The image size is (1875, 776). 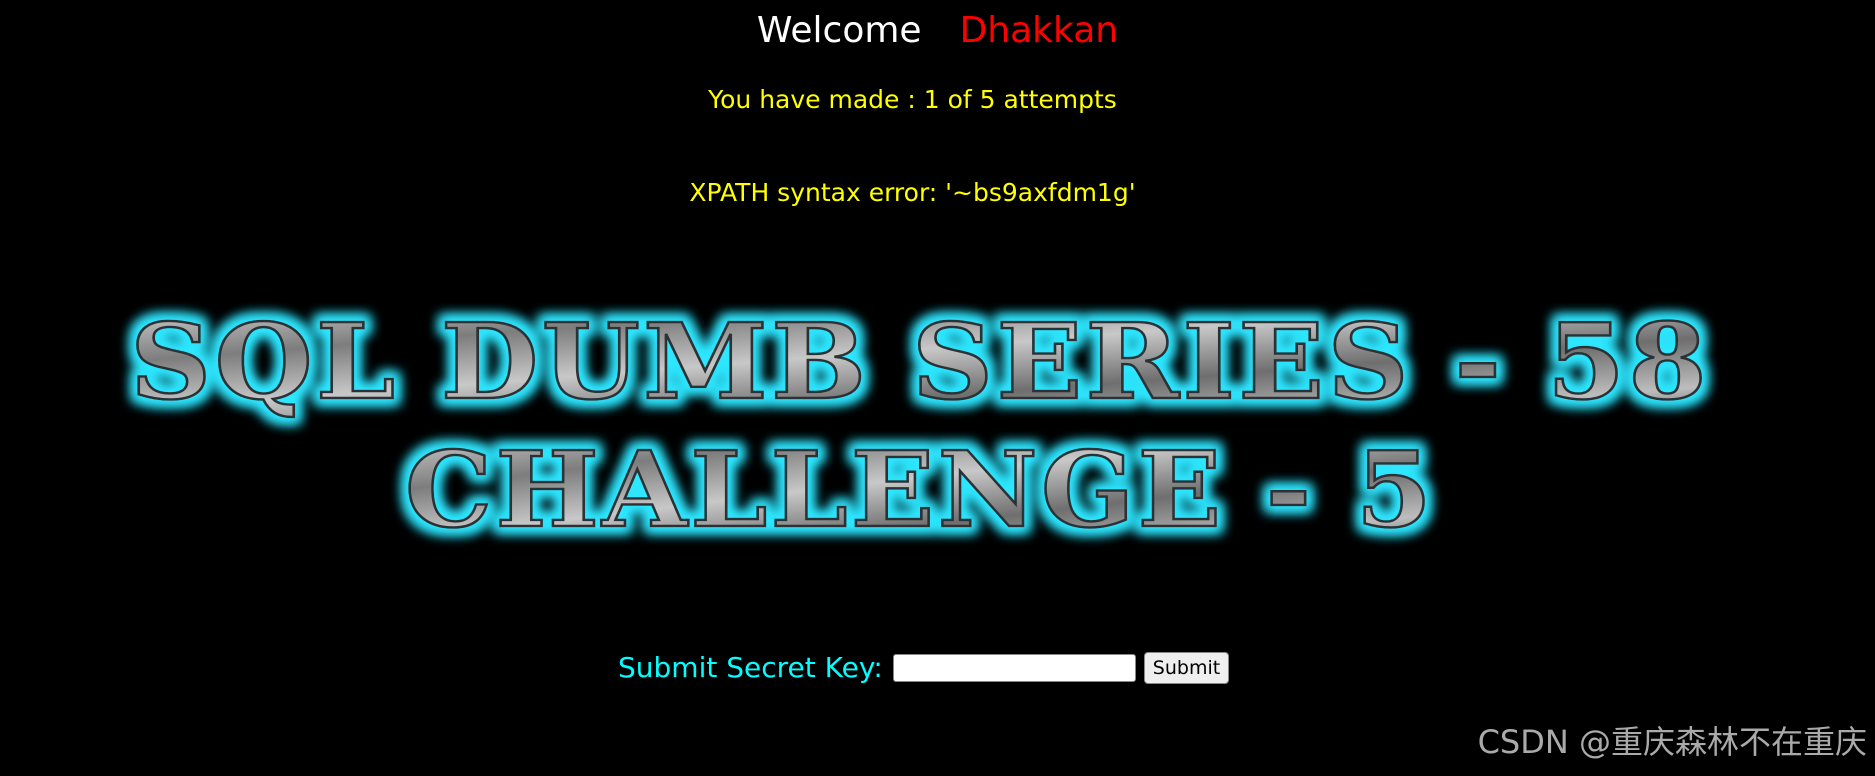 I want to click on welcome-text: Welcome, so click(x=839, y=30).